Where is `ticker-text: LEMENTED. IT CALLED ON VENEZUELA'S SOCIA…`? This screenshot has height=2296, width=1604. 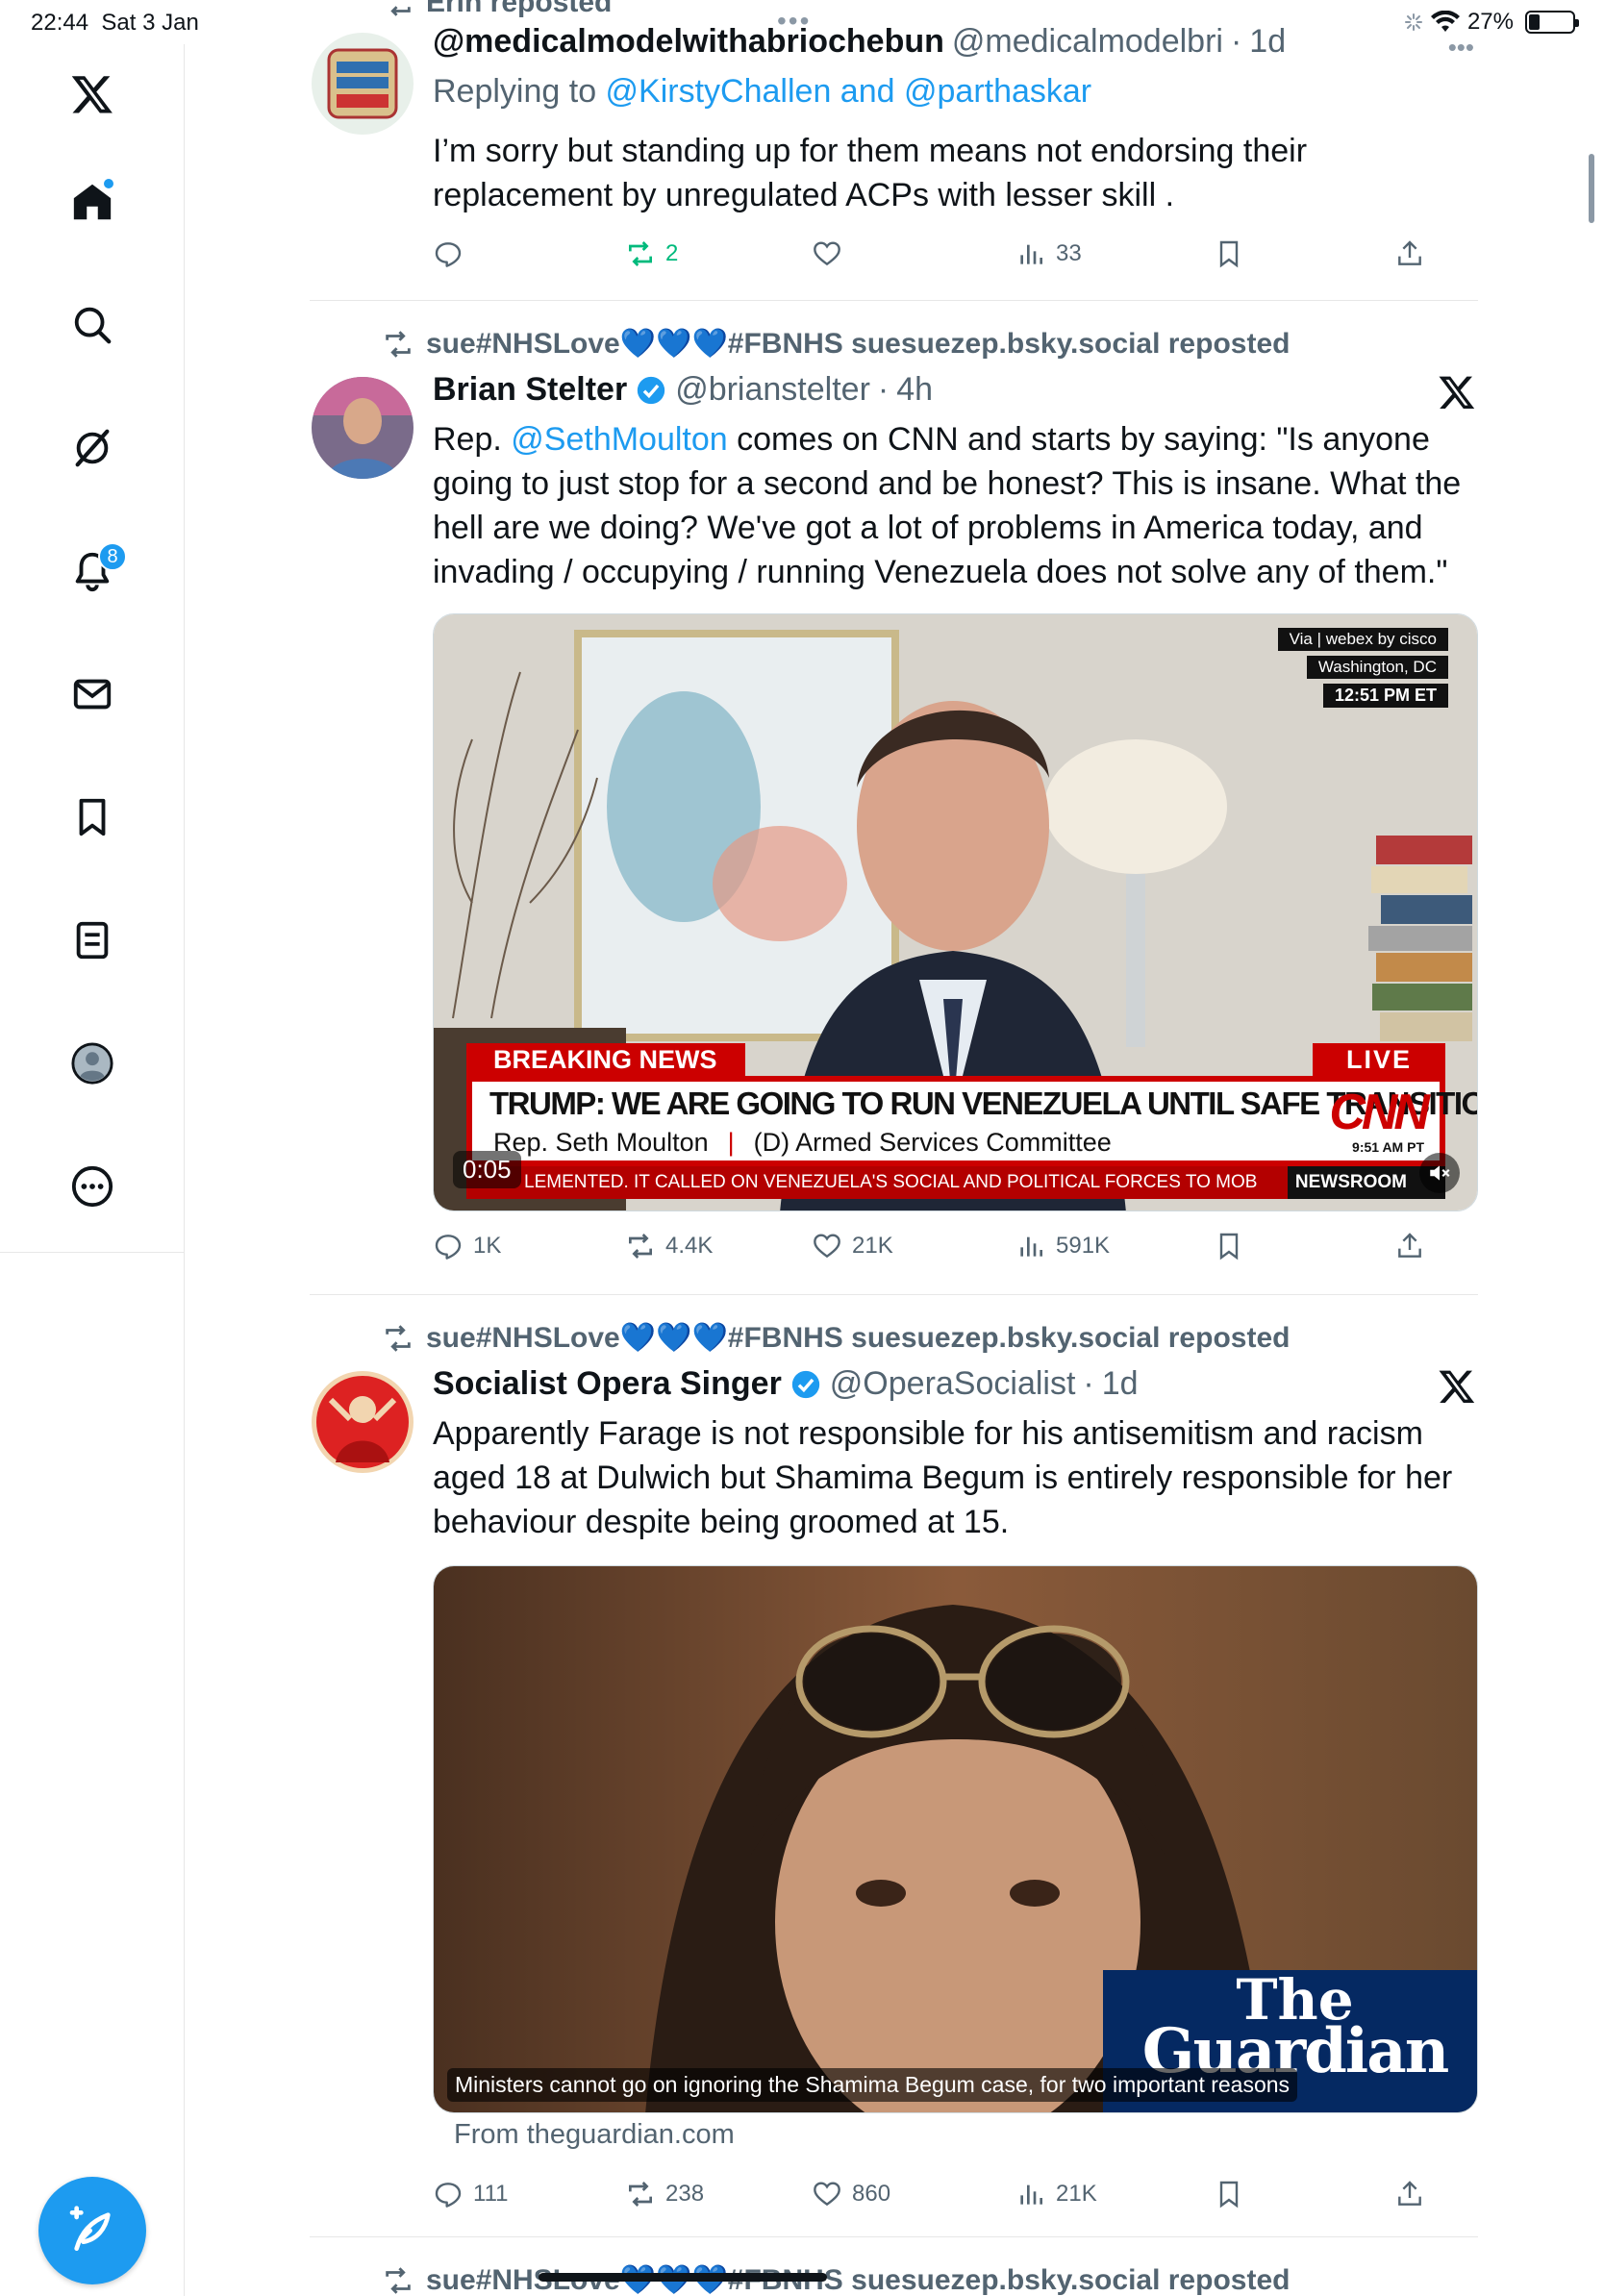
ticker-text: LEMENTED. IT CALLED ON VENEZUELA'S SOCIA… is located at coordinates (891, 1182).